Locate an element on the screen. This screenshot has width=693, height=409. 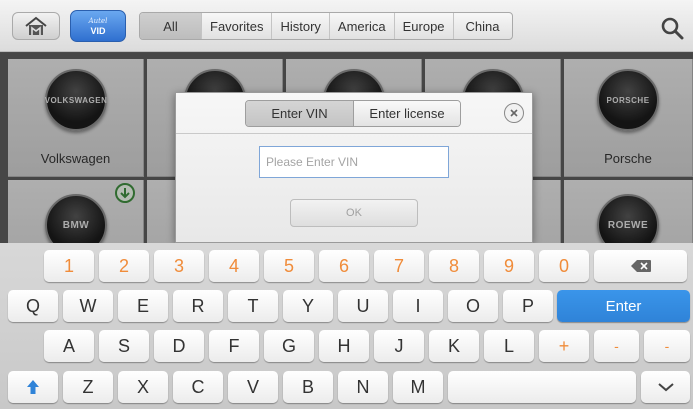
key-s: S is located at coordinates (124, 346).